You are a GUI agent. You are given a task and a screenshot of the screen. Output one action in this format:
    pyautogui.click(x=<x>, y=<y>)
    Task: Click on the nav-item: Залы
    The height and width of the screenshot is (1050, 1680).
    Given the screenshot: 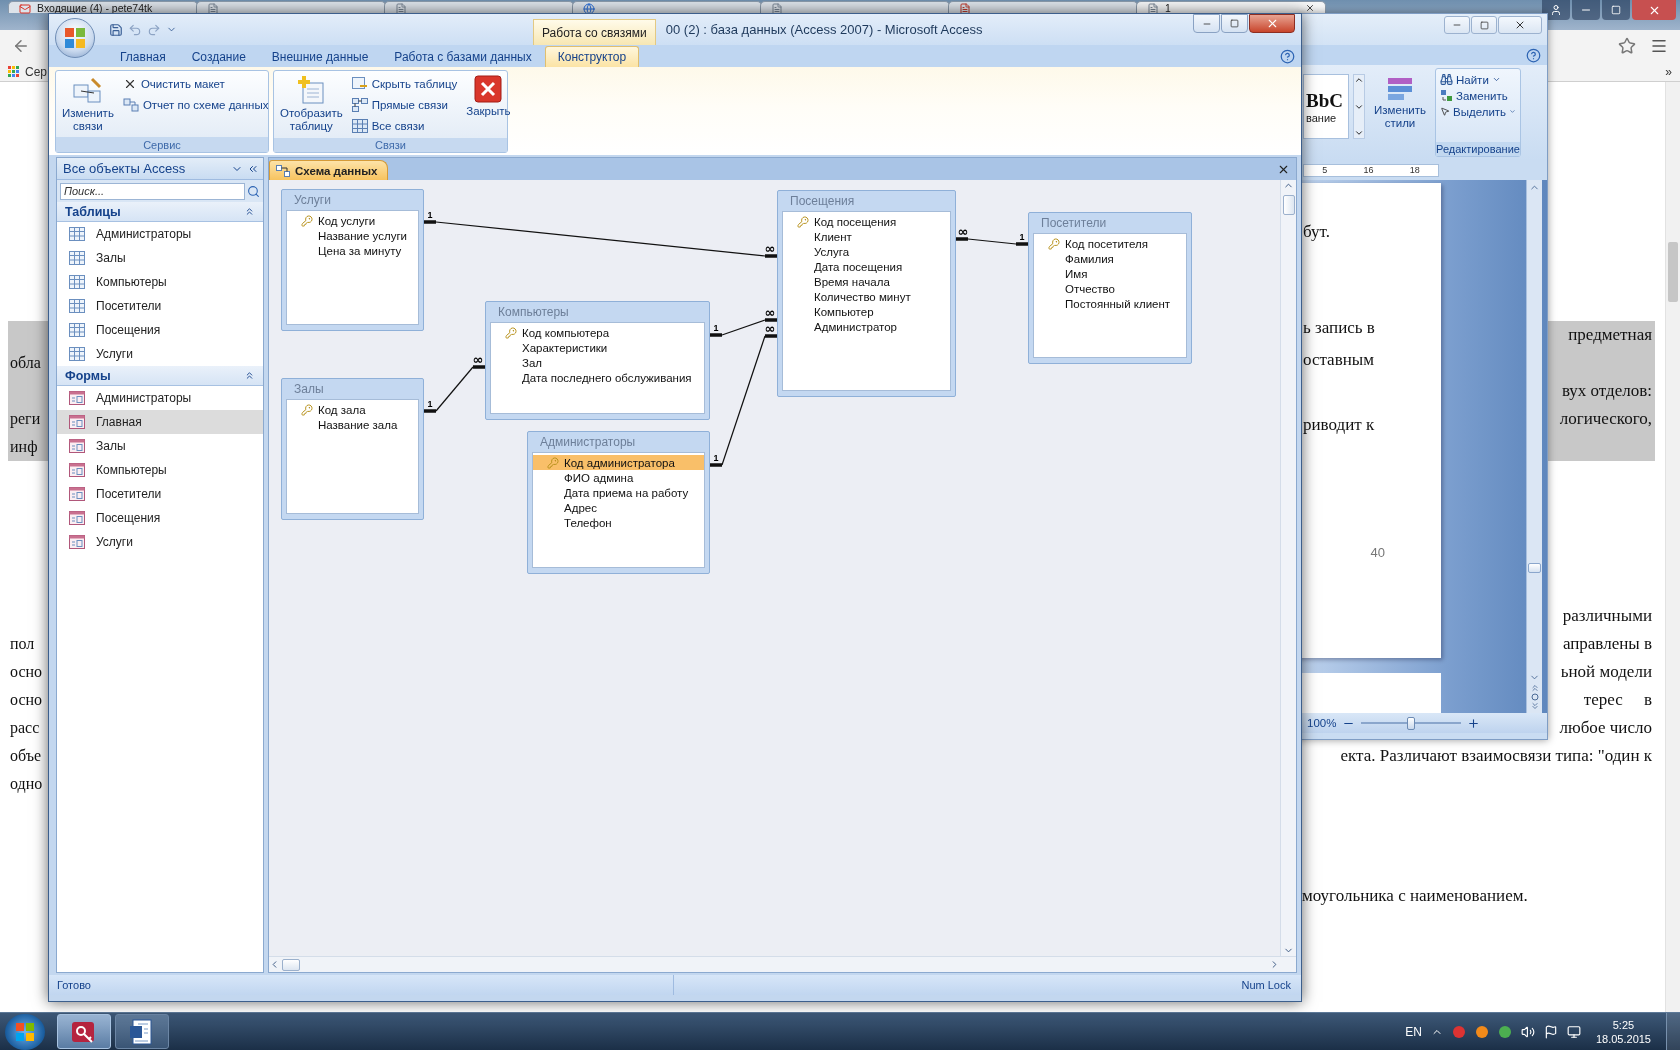 What is the action you would take?
    pyautogui.click(x=160, y=446)
    